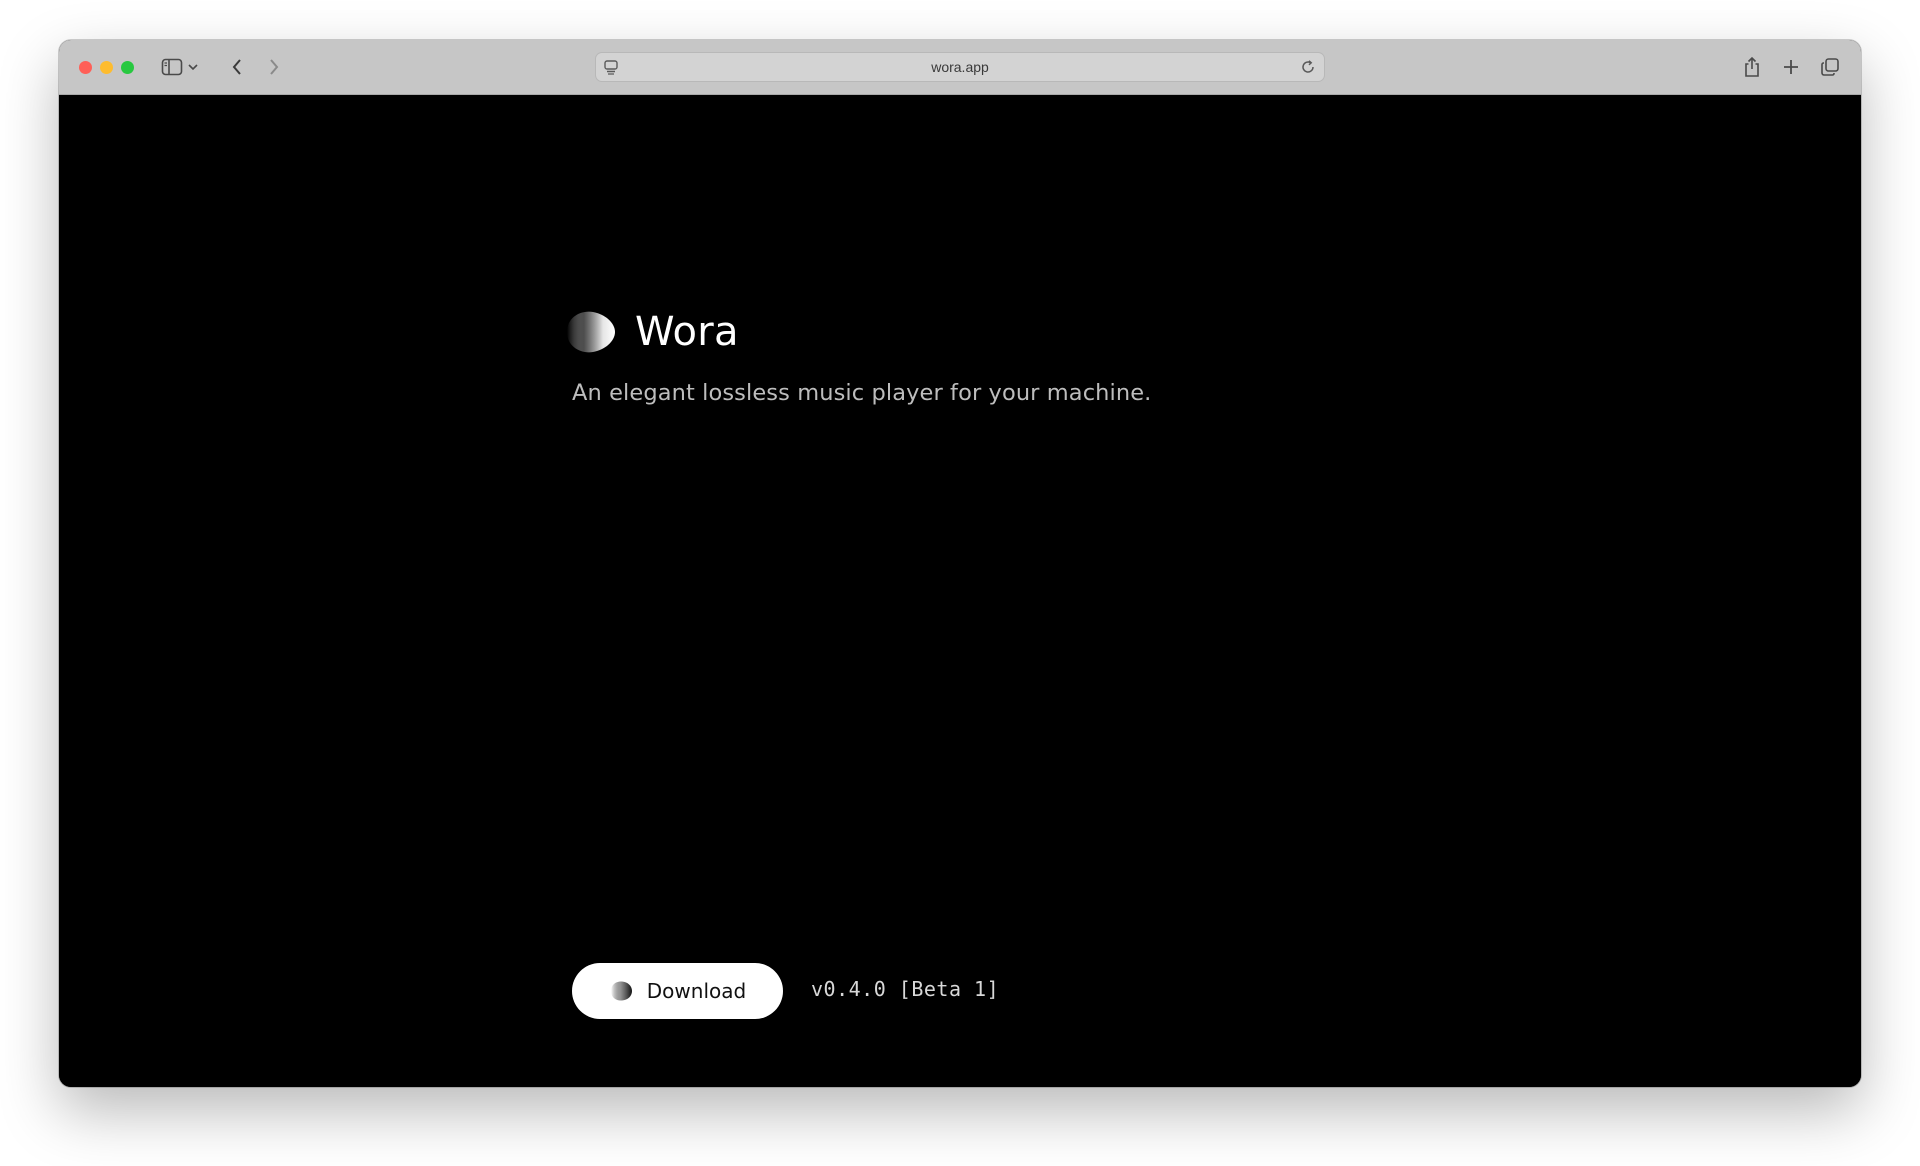  I want to click on app-name: Wora, so click(687, 332).